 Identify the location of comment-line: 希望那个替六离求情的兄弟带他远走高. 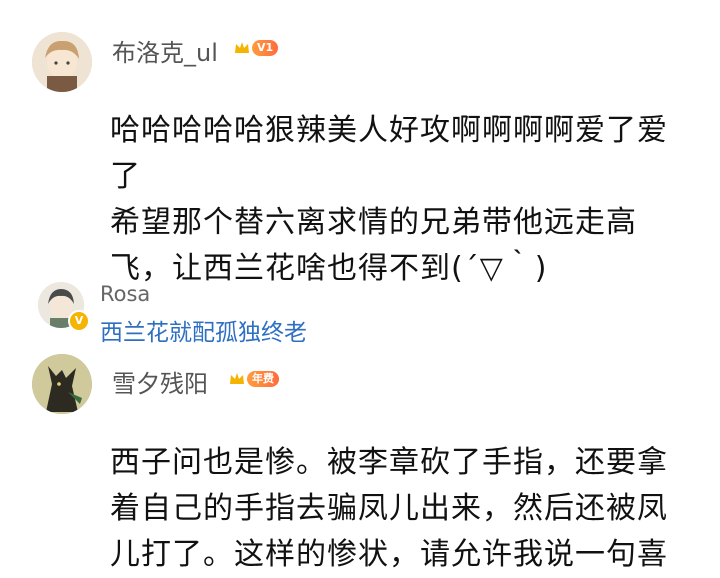
(373, 222).